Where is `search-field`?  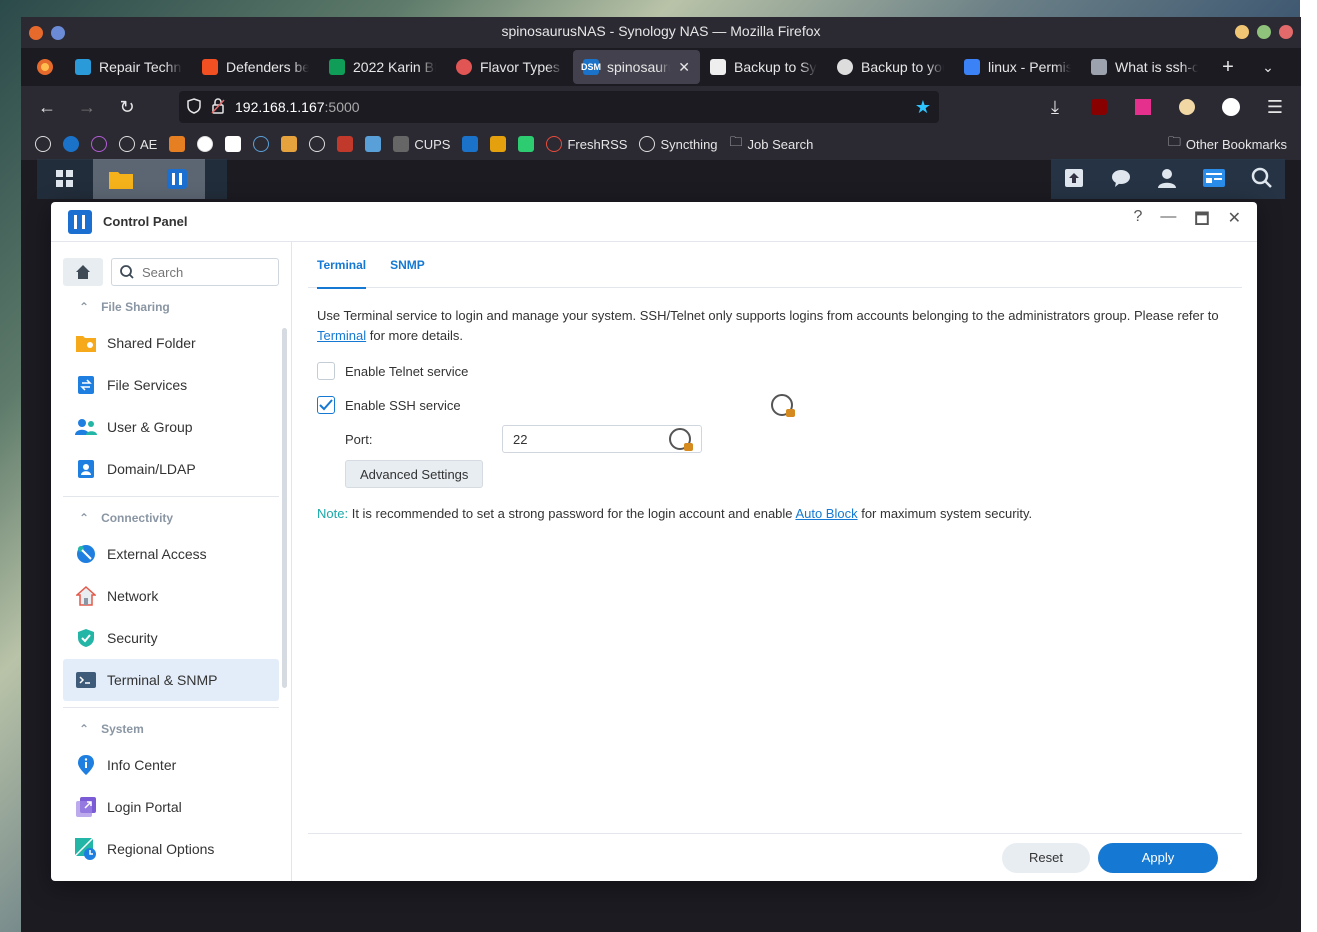
search-field is located at coordinates (195, 272).